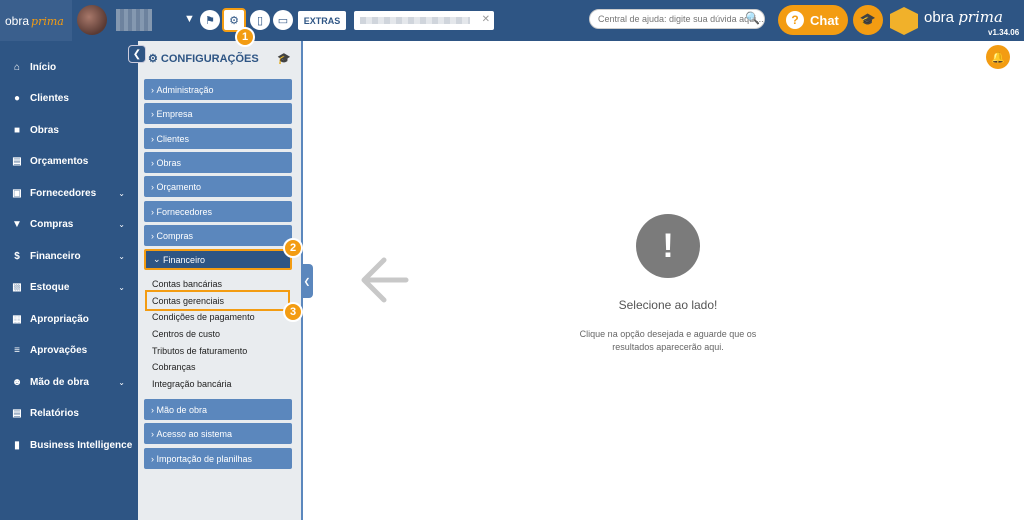 The height and width of the screenshot is (520, 1024). What do you see at coordinates (293, 312) in the screenshot?
I see `step-badge-3: 3` at bounding box center [293, 312].